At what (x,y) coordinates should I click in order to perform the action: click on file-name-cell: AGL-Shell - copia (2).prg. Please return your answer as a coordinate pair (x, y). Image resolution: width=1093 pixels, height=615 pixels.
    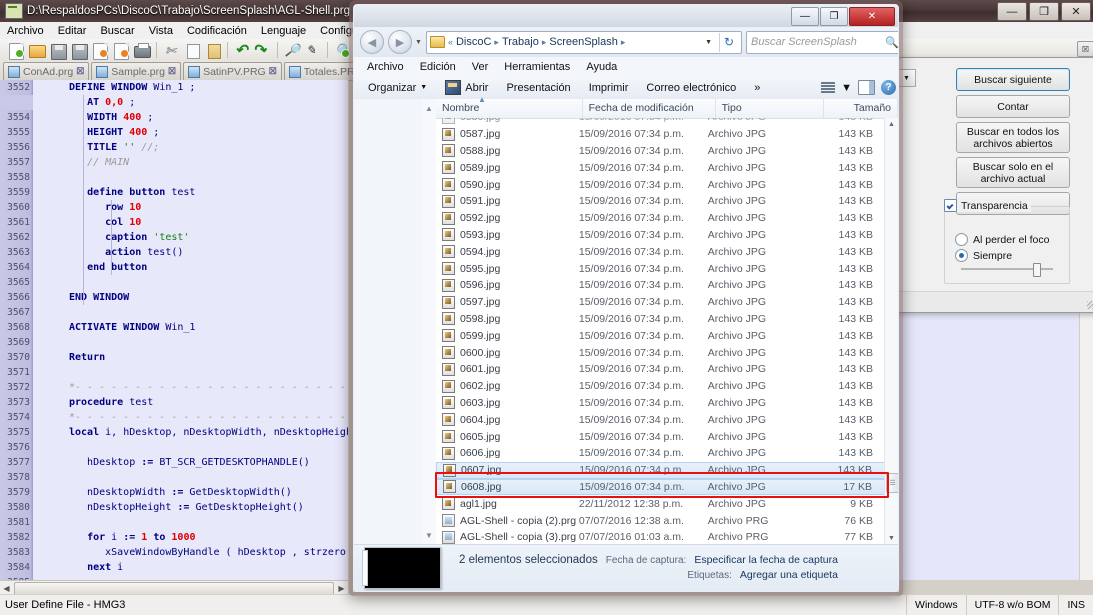
    Looking at the image, I should click on (507, 521).